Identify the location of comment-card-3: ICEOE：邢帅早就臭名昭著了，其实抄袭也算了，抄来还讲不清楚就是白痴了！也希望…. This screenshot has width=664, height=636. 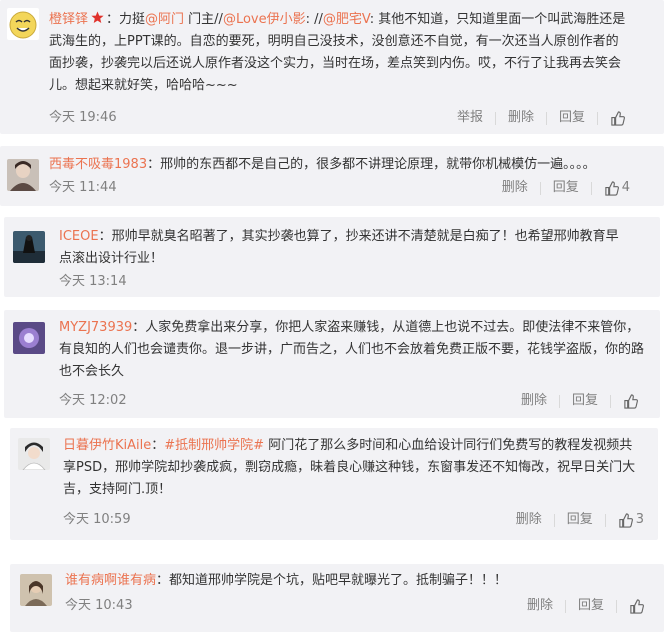
(332, 257).